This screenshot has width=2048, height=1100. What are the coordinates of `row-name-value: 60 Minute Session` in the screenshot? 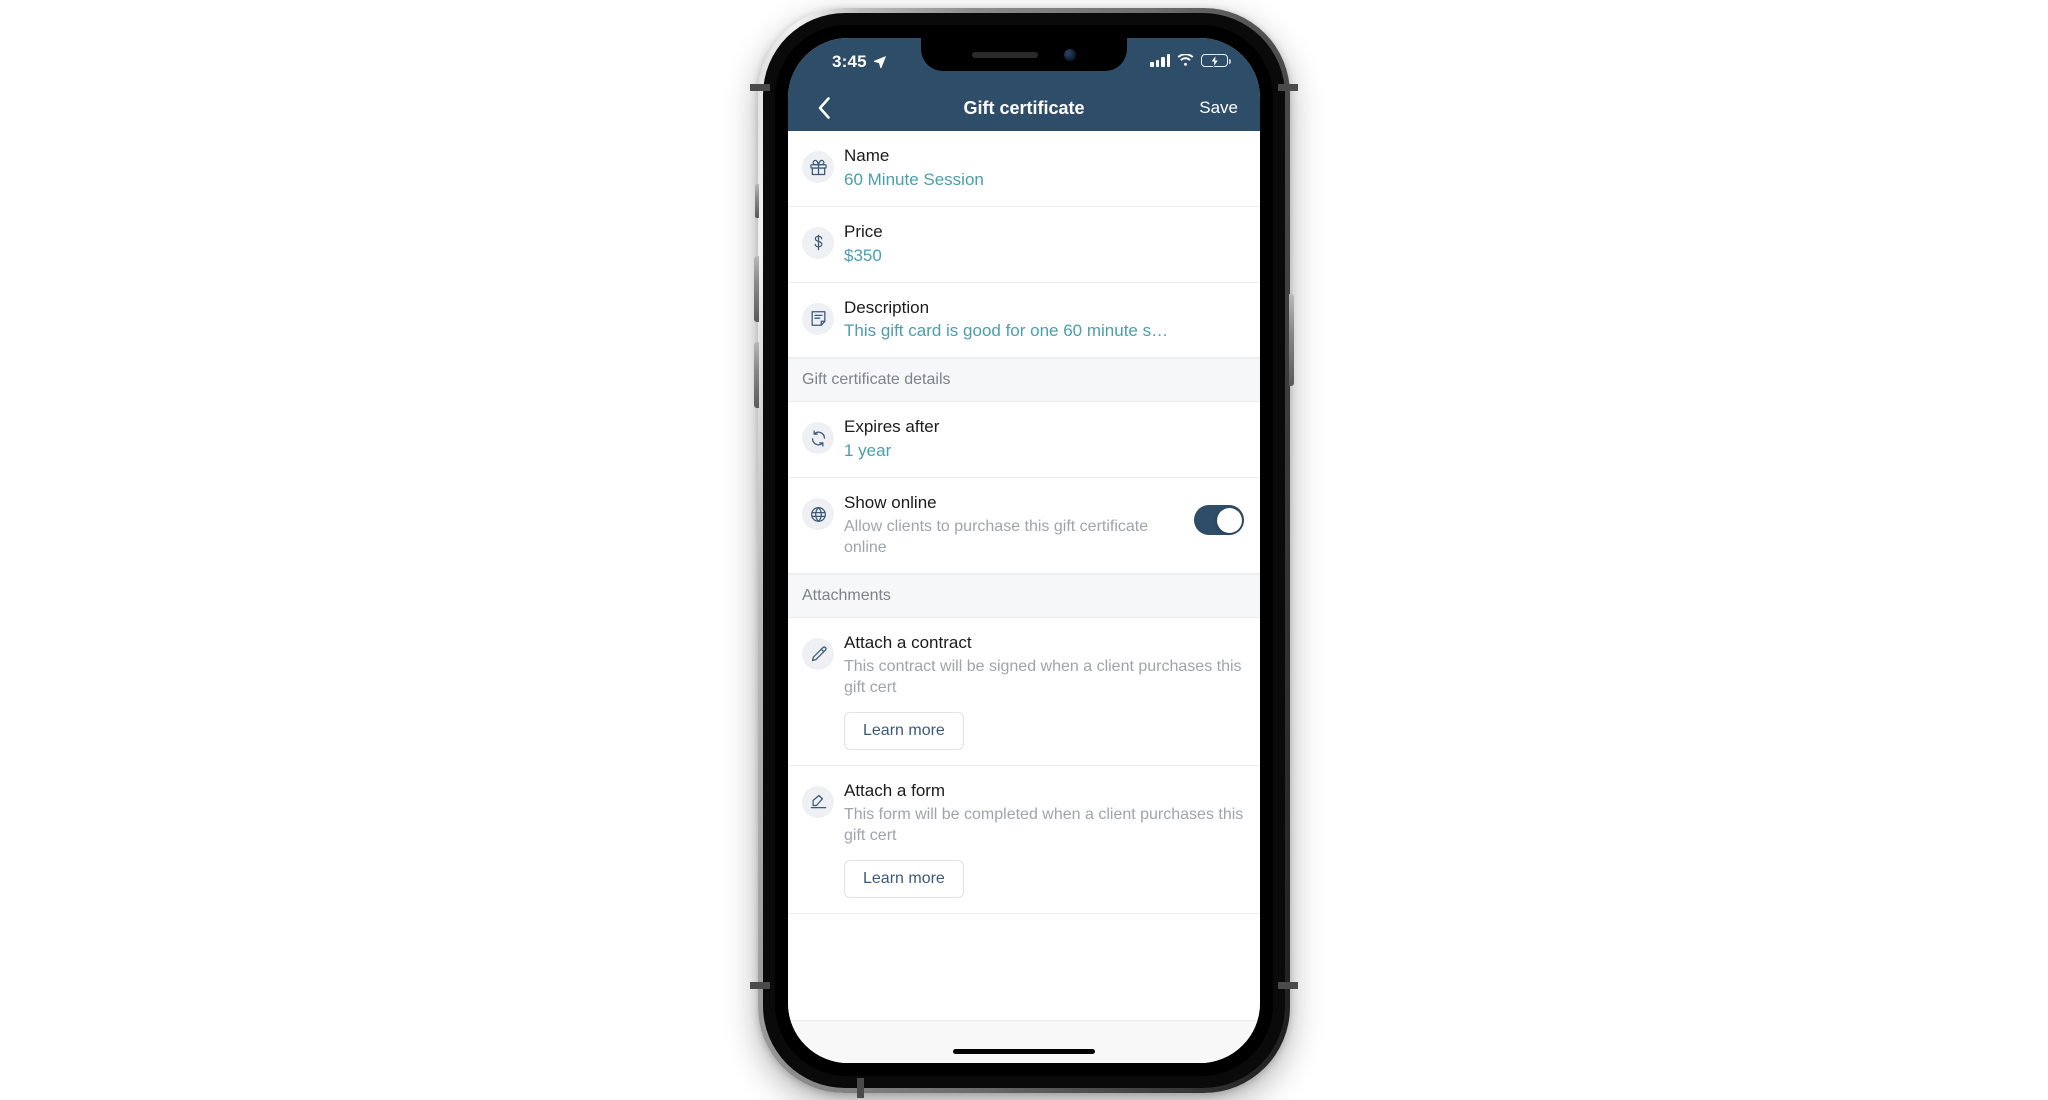 It's located at (914, 179).